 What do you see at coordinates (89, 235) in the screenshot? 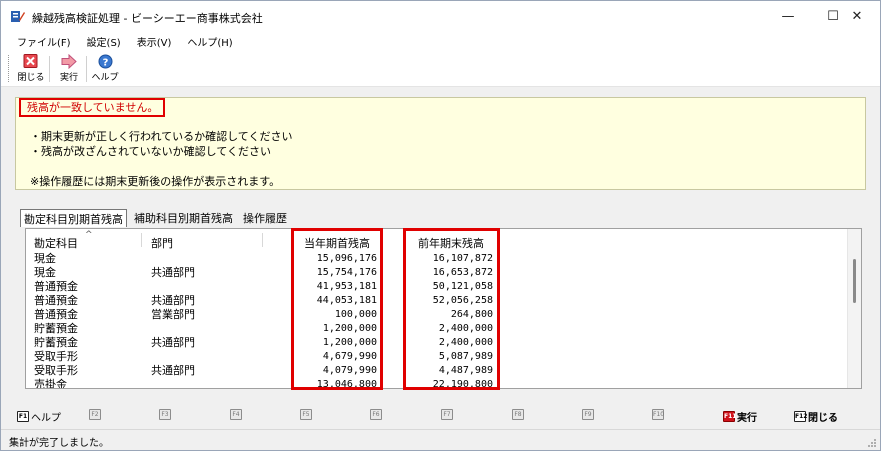
I see `sort-ascending-icon: ^` at bounding box center [89, 235].